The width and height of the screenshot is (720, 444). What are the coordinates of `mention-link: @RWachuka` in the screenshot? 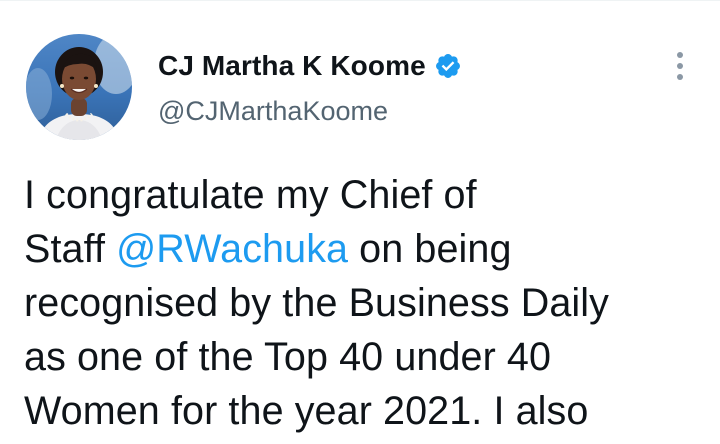 It's located at (232, 249).